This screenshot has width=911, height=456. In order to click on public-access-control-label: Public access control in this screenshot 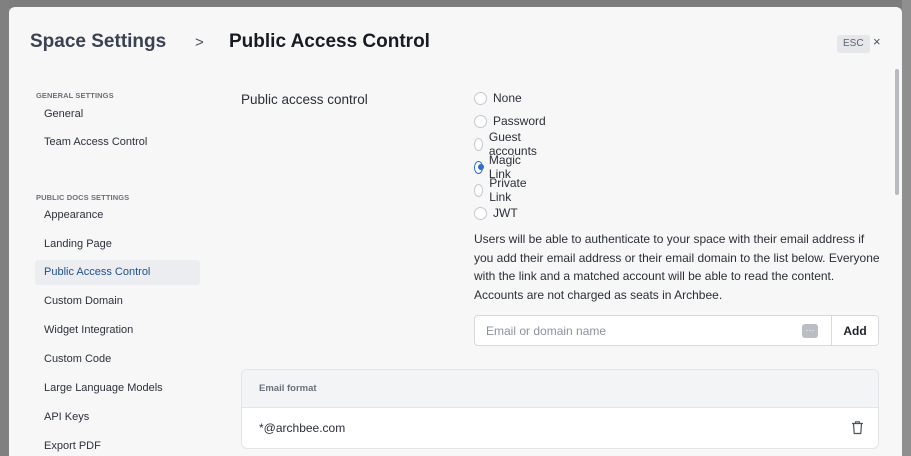, I will do `click(304, 99)`.